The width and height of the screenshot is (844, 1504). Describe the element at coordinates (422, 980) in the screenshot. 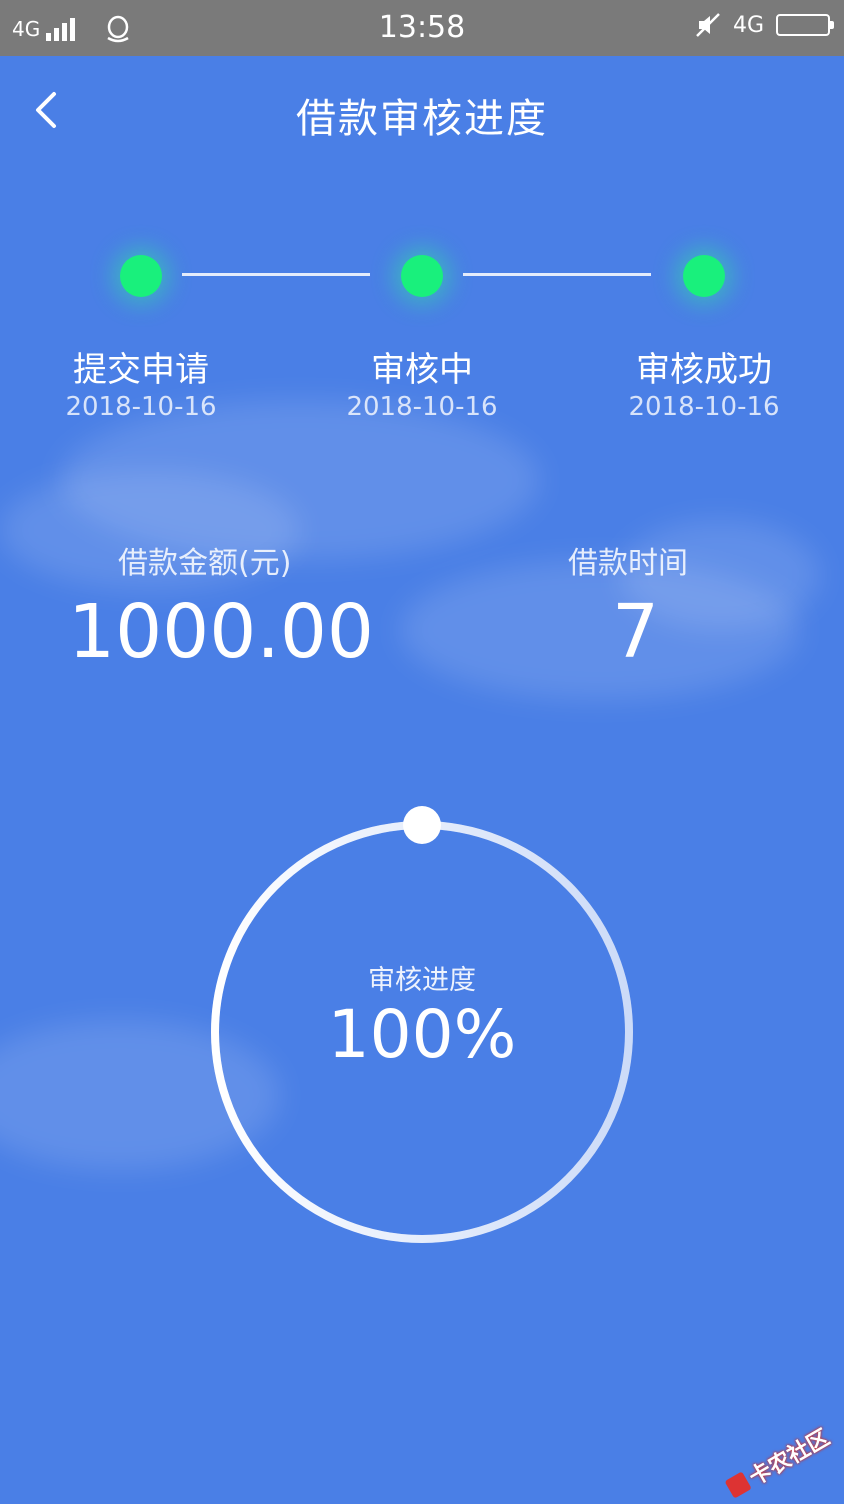

I see `progress-label: 审核进度` at that location.